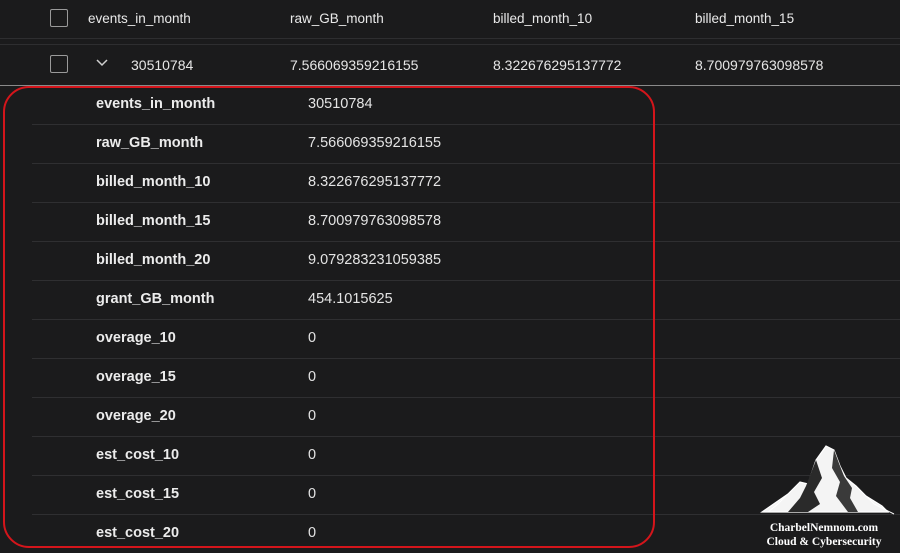  I want to click on detail-value: 8.322676295137772, so click(375, 182).